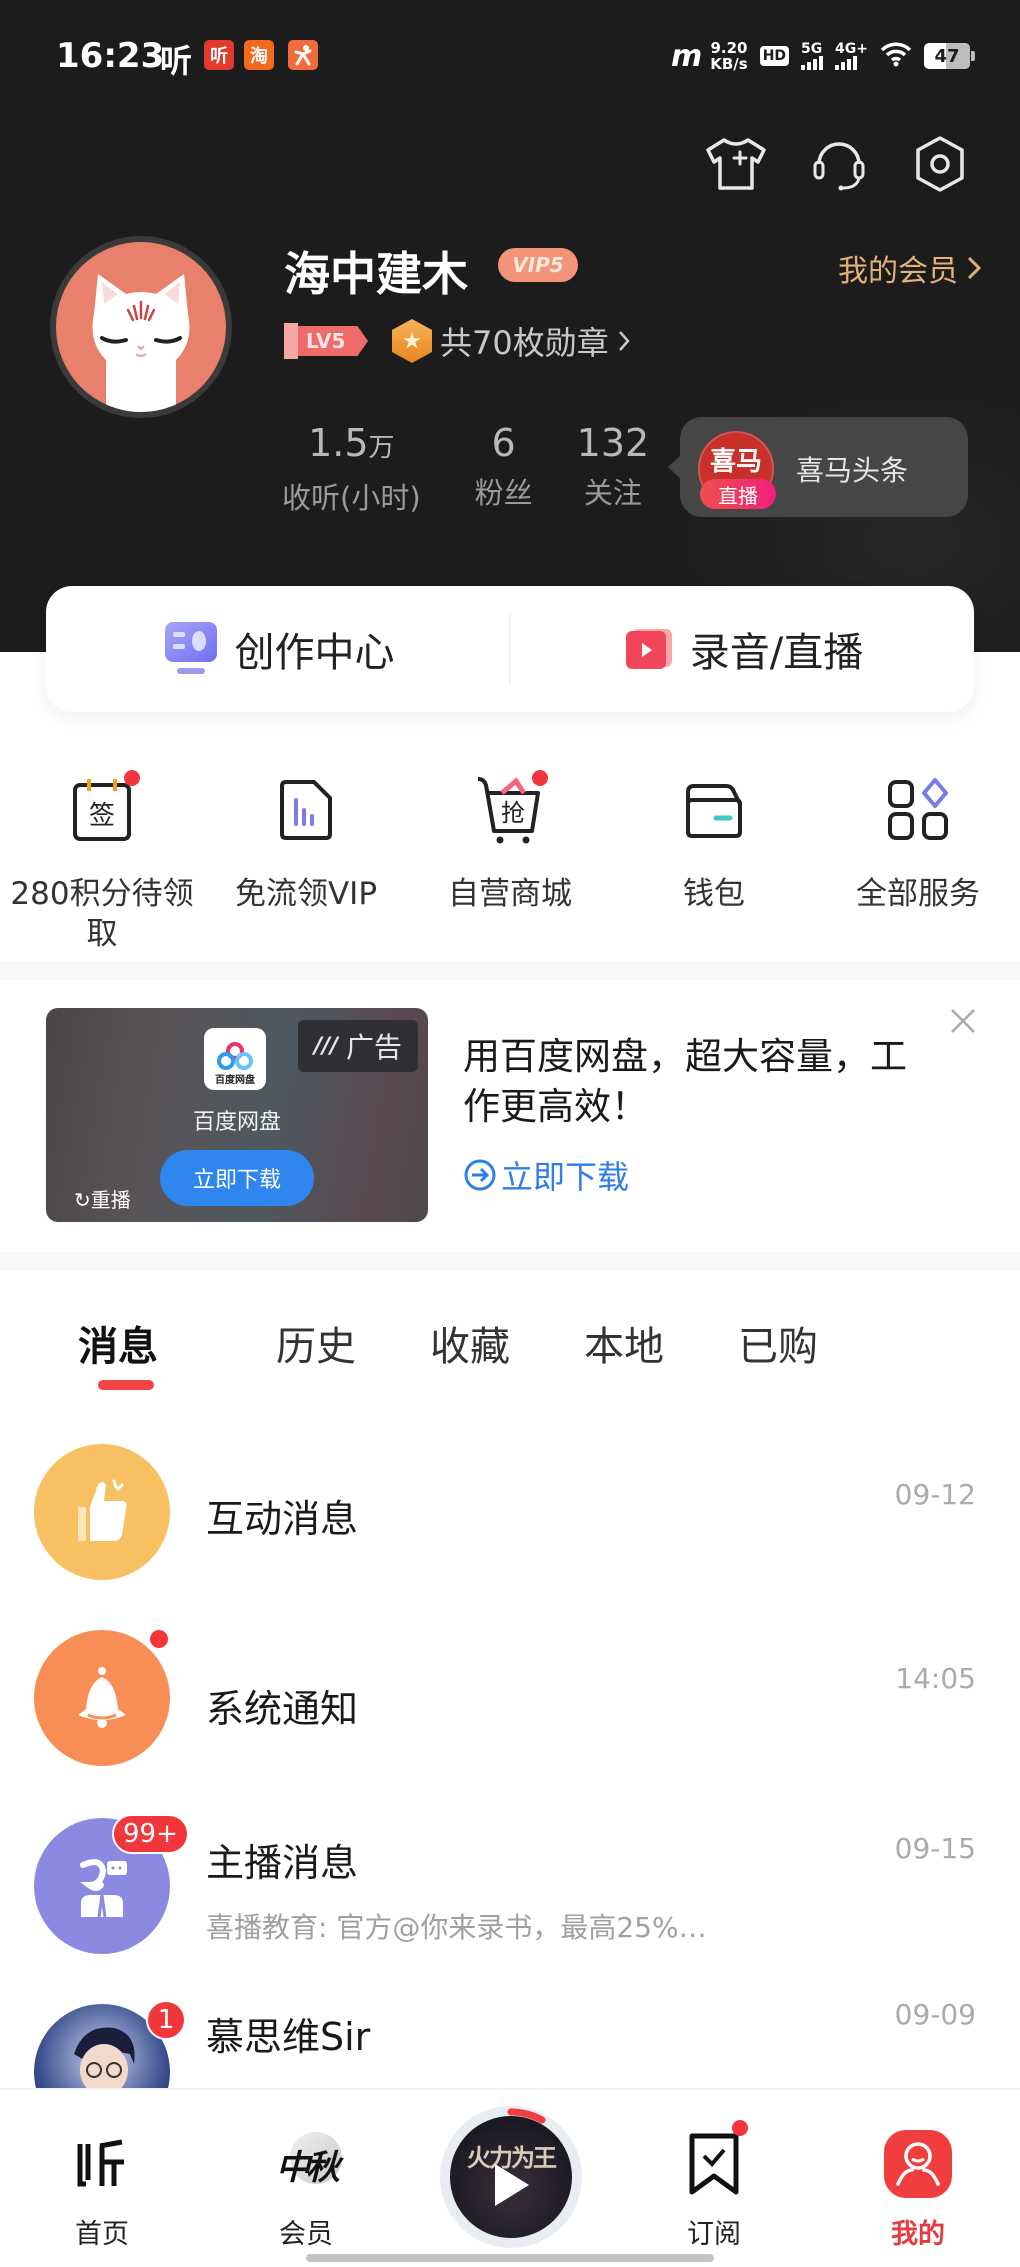 Image resolution: width=1020 pixels, height=2267 pixels. I want to click on album-cover: 火力为王, so click(511, 2177).